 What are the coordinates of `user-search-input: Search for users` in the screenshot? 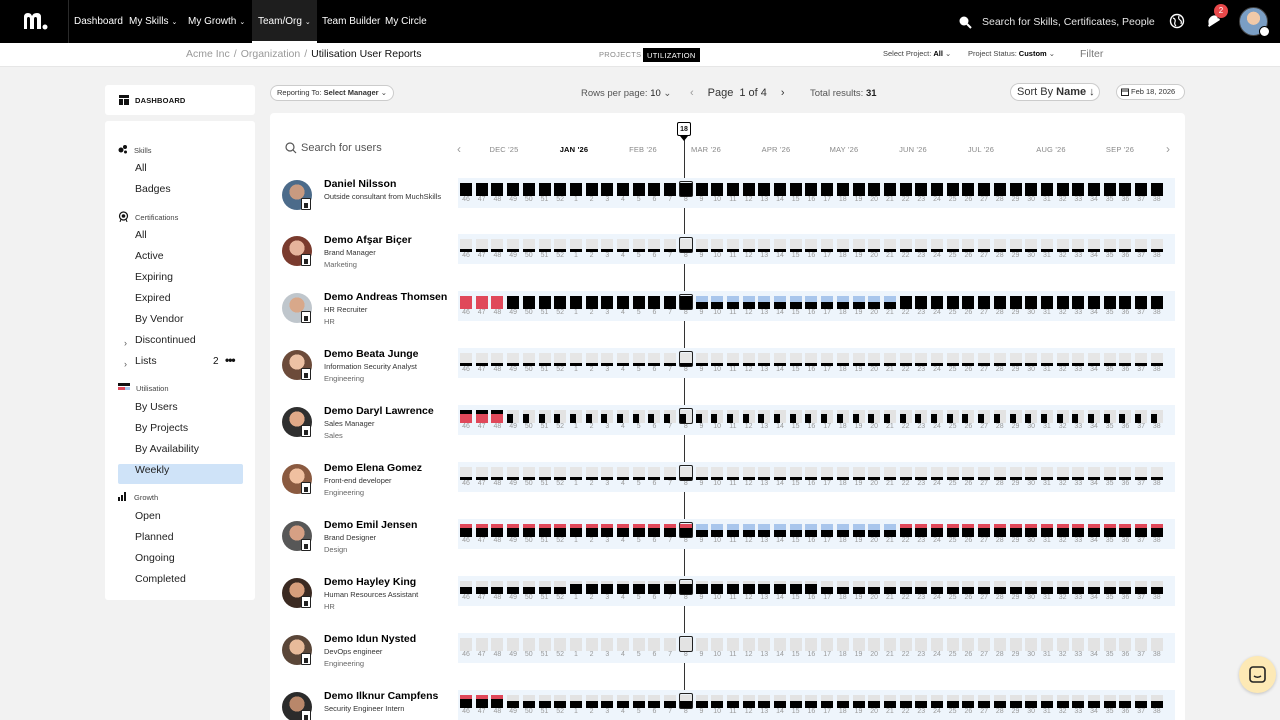 It's located at (333, 148).